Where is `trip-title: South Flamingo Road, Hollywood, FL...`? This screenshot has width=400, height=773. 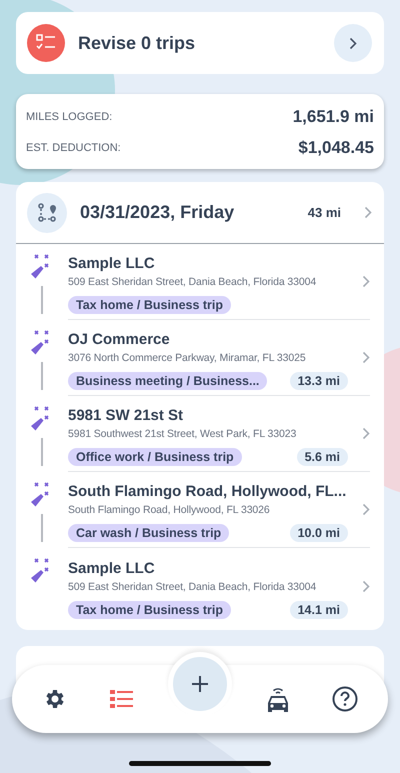
trip-title: South Flamingo Road, Hollywood, FL... is located at coordinates (208, 491).